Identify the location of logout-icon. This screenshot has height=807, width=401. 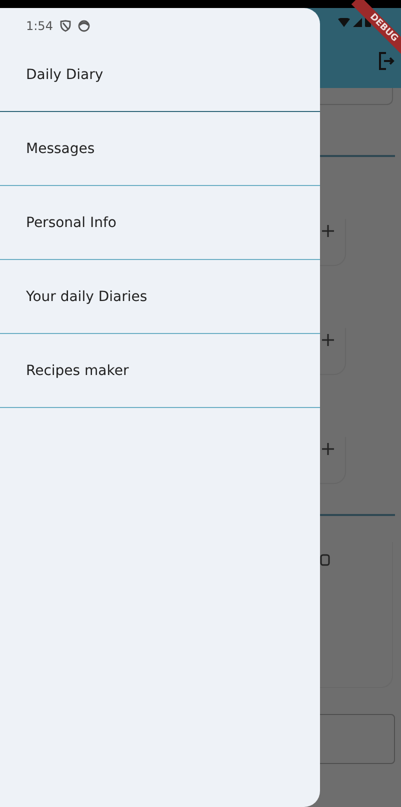
(387, 61).